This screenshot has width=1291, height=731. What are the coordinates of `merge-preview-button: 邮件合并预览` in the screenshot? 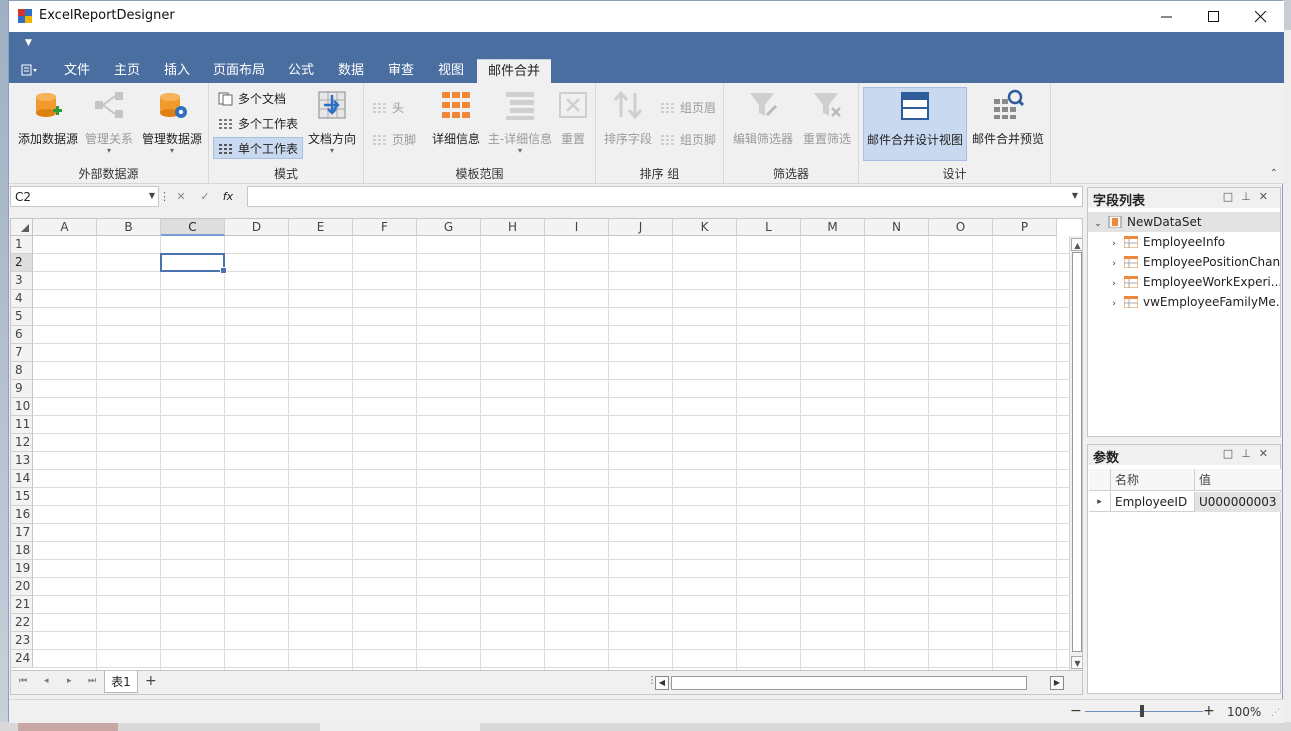 It's located at (1008, 118).